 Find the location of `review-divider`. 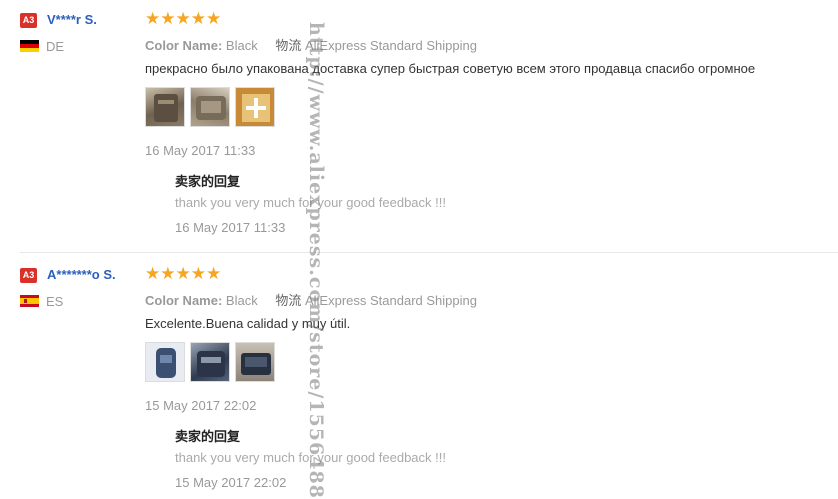

review-divider is located at coordinates (429, 252).